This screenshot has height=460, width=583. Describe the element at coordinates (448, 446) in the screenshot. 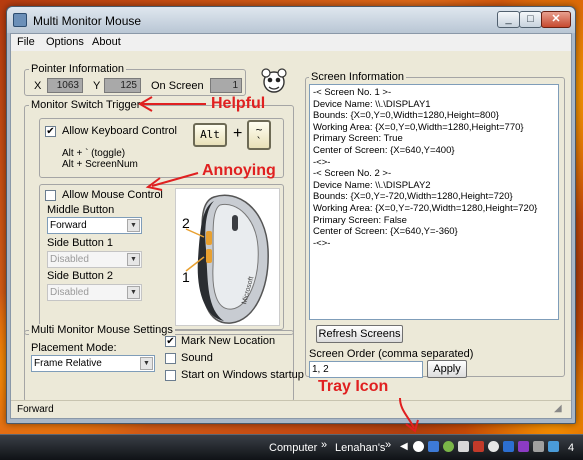

I see `tray-globe-icon` at that location.